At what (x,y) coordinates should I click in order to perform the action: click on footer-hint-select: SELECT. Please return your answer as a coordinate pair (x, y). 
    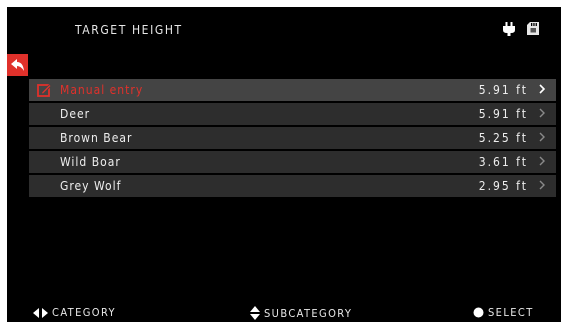
    Looking at the image, I should click on (503, 312).